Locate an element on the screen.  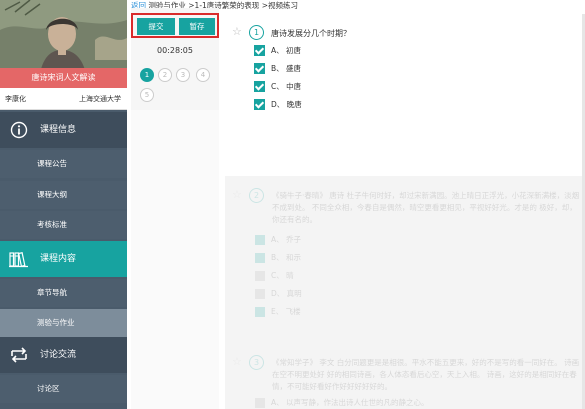
option-label: A、 初唐 is located at coordinates (286, 50).